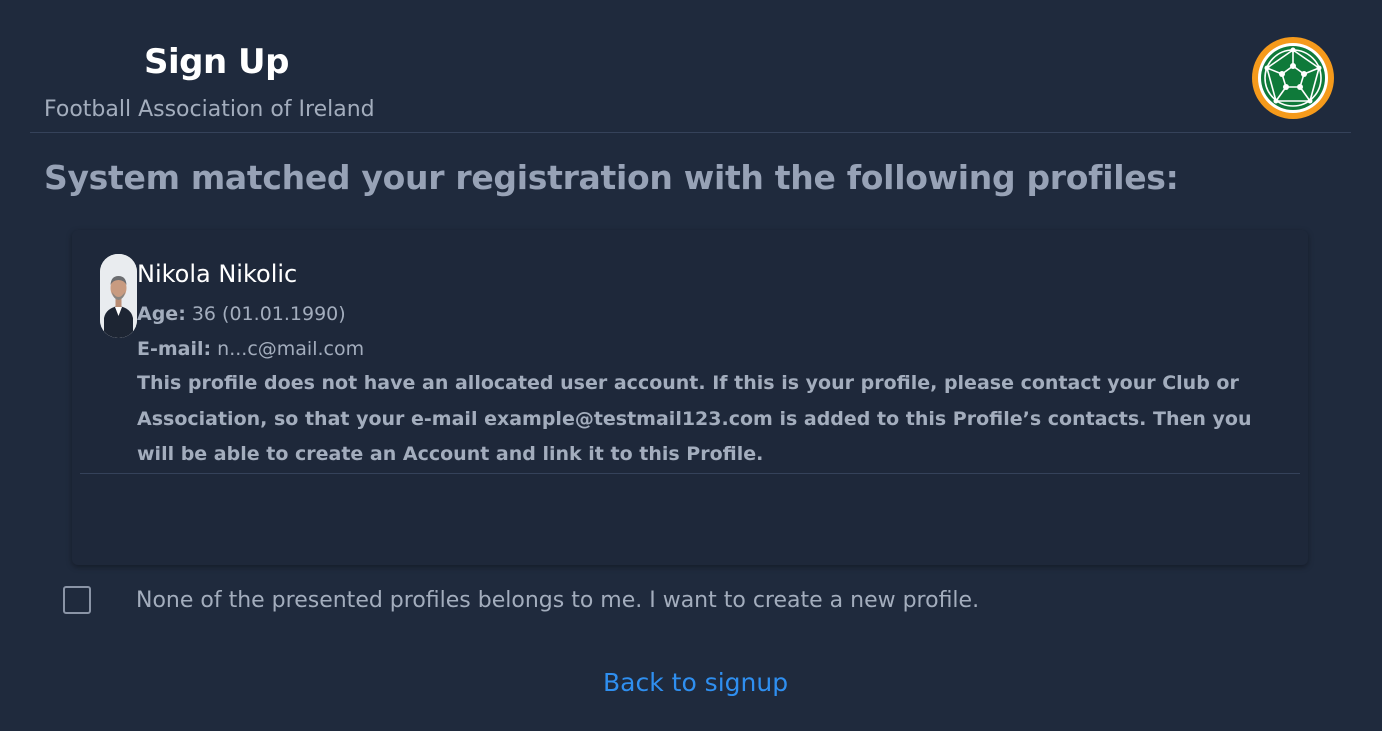  I want to click on football-logo-icon, so click(1293, 78).